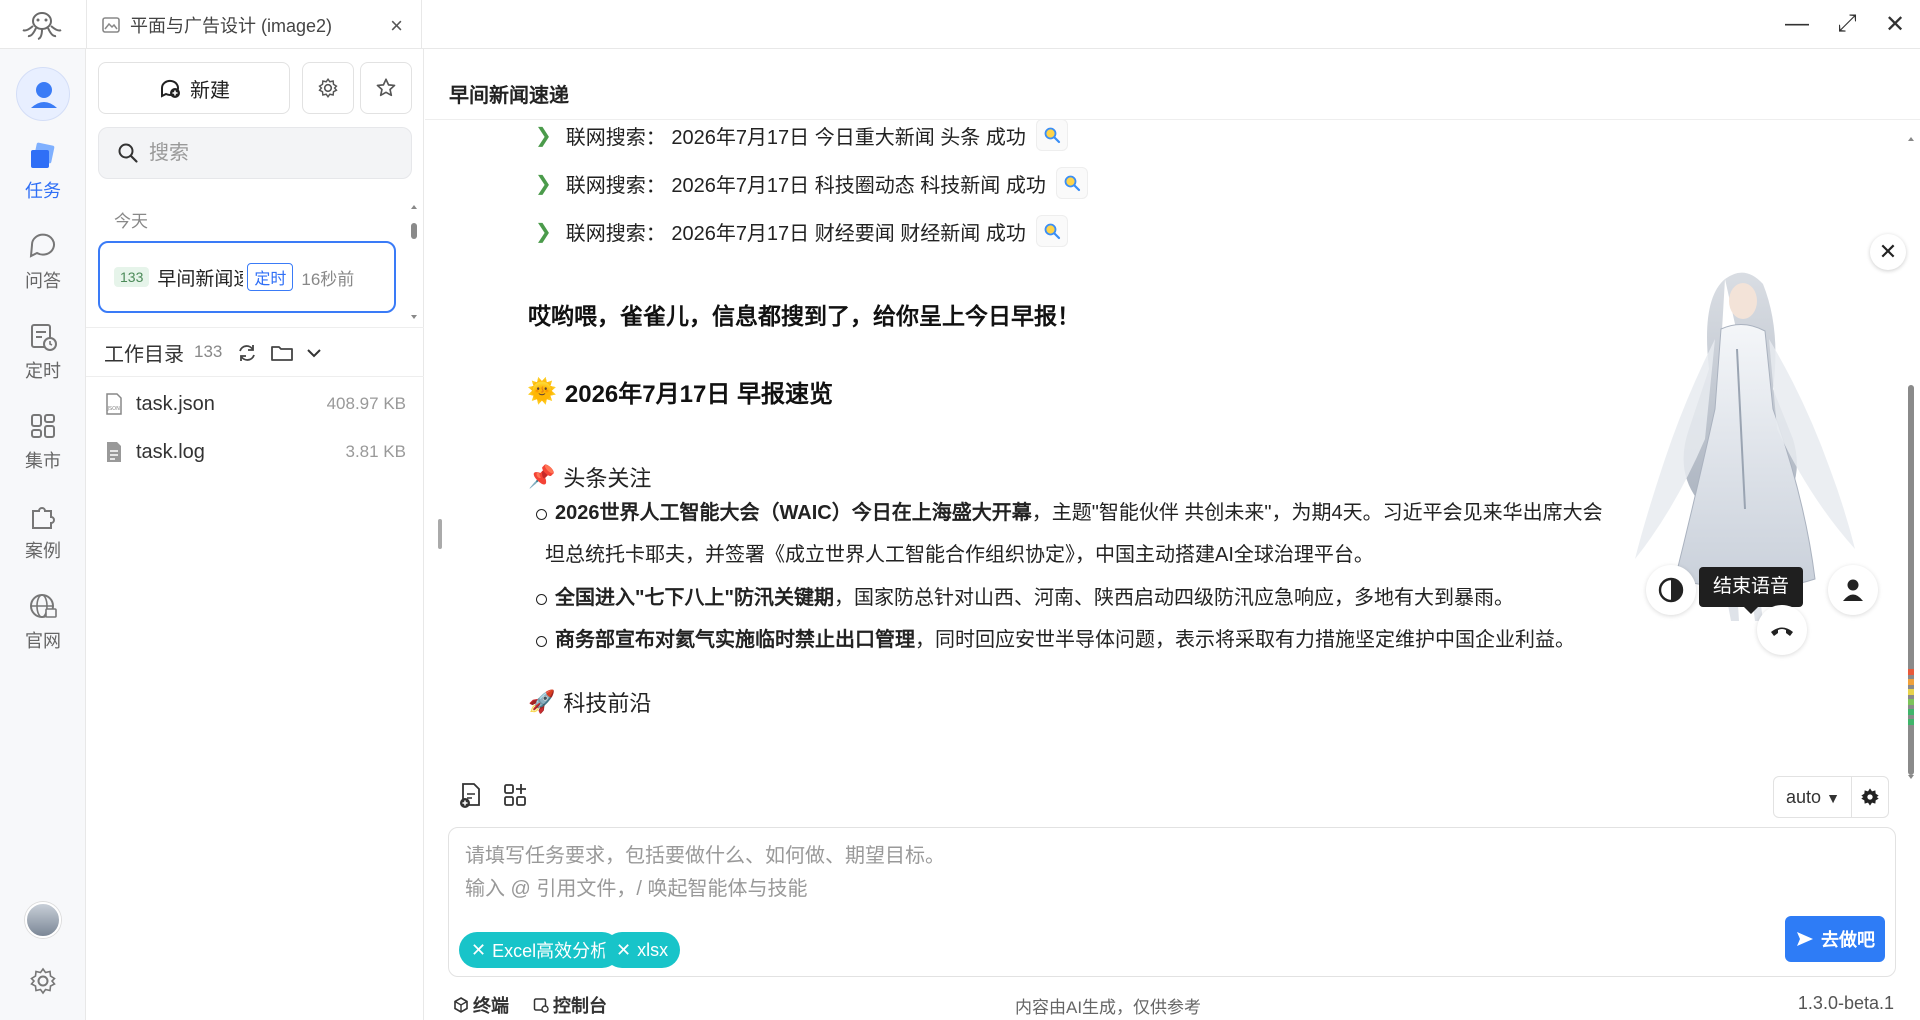  Describe the element at coordinates (1797, 24) in the screenshot. I see `minimize-button: —` at that location.